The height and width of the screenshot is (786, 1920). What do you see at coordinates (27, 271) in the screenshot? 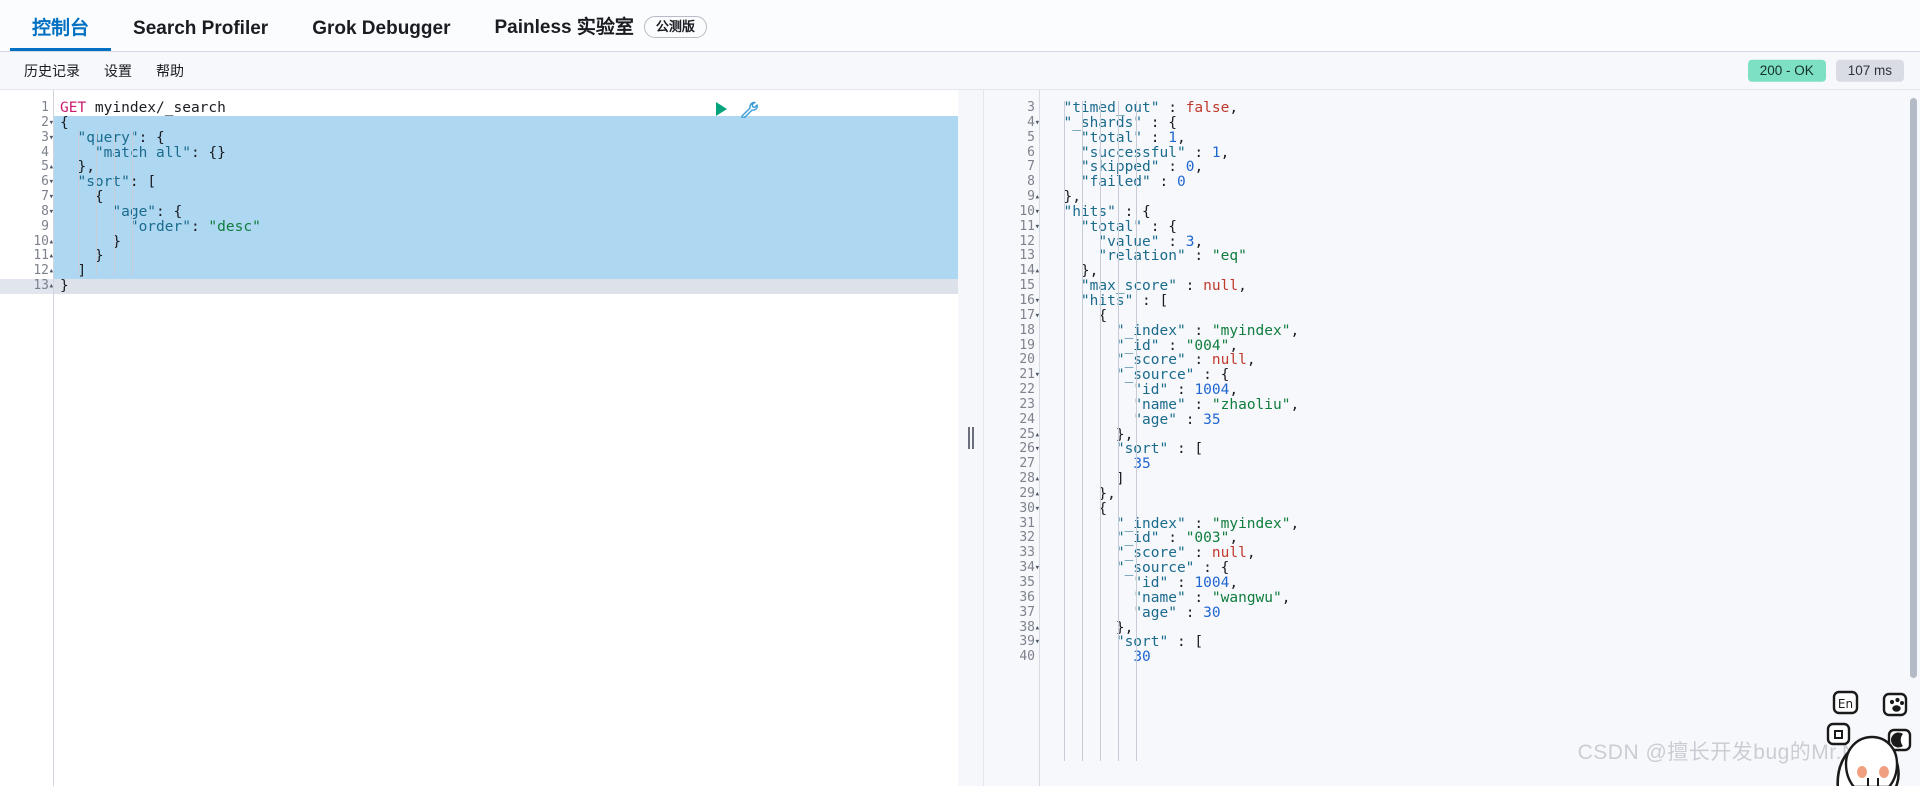
I see `line-number: 12 ▴` at bounding box center [27, 271].